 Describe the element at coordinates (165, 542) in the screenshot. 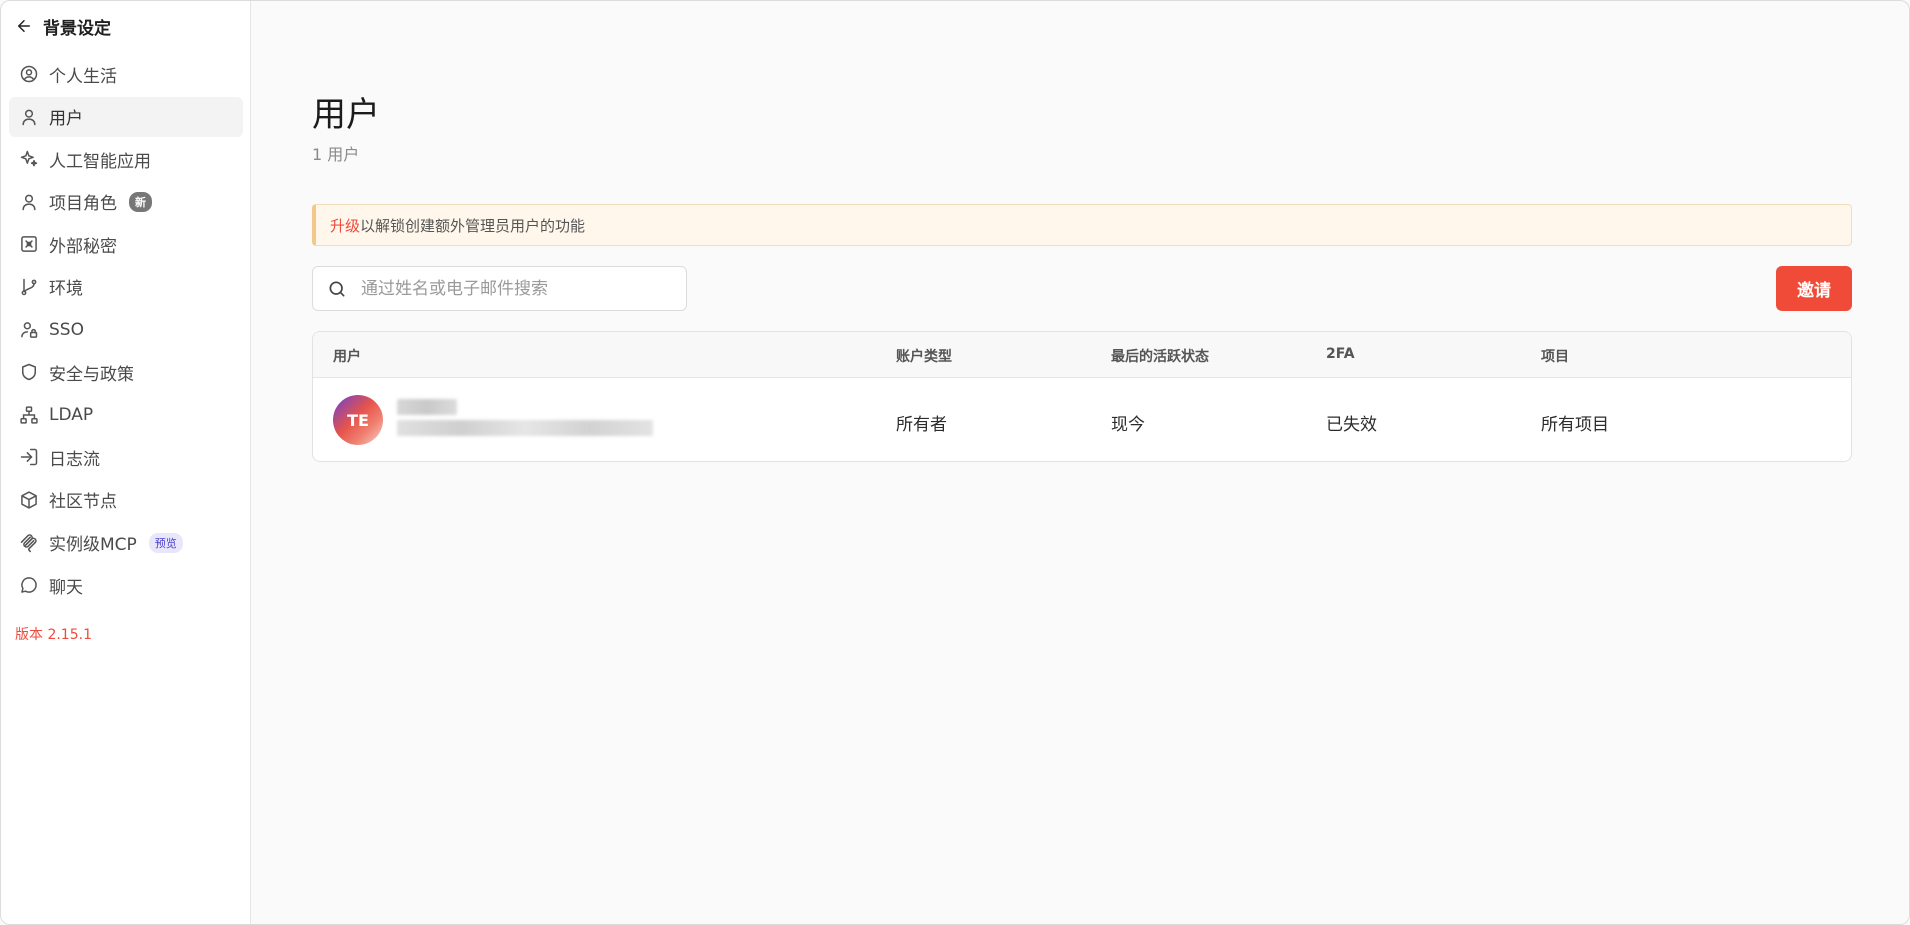

I see `preview-badge: 预览` at that location.